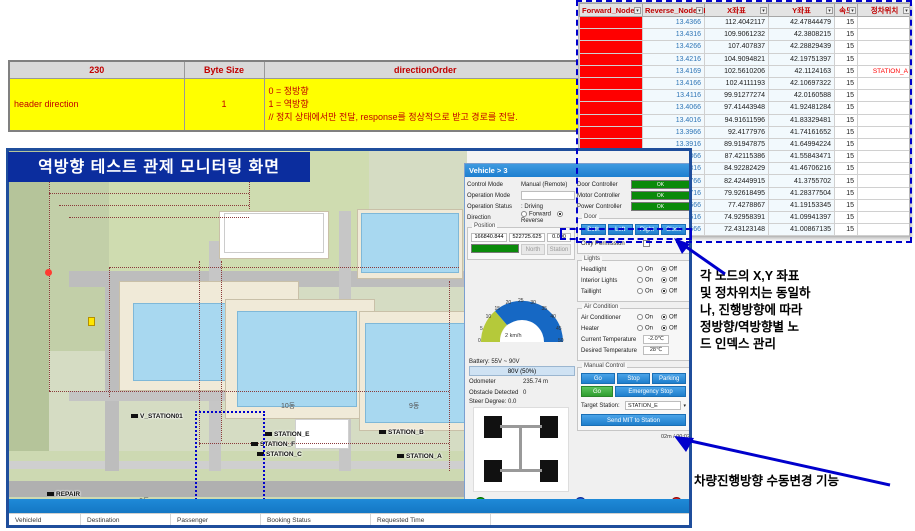  What do you see at coordinates (592, 259) in the screenshot?
I see `lights-group-label: Lights` at bounding box center [592, 259].